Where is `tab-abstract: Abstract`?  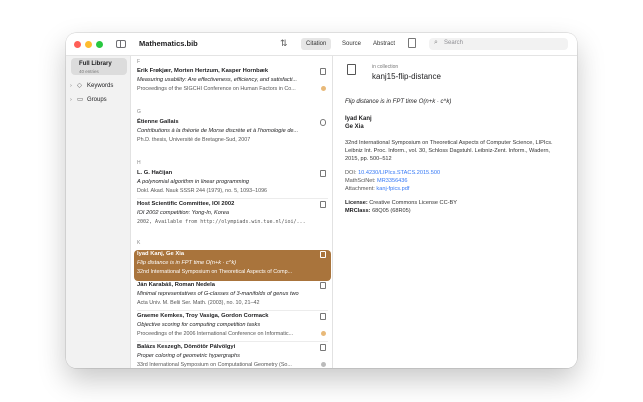 tab-abstract: Abstract is located at coordinates (384, 44).